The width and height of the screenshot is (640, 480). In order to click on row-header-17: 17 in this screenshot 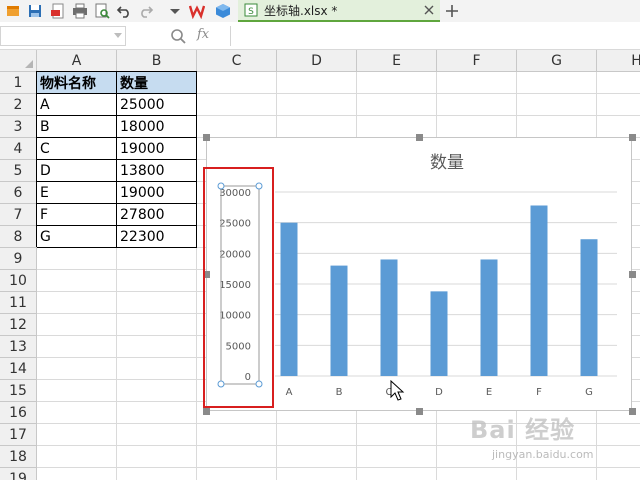, I will do `click(18, 435)`.